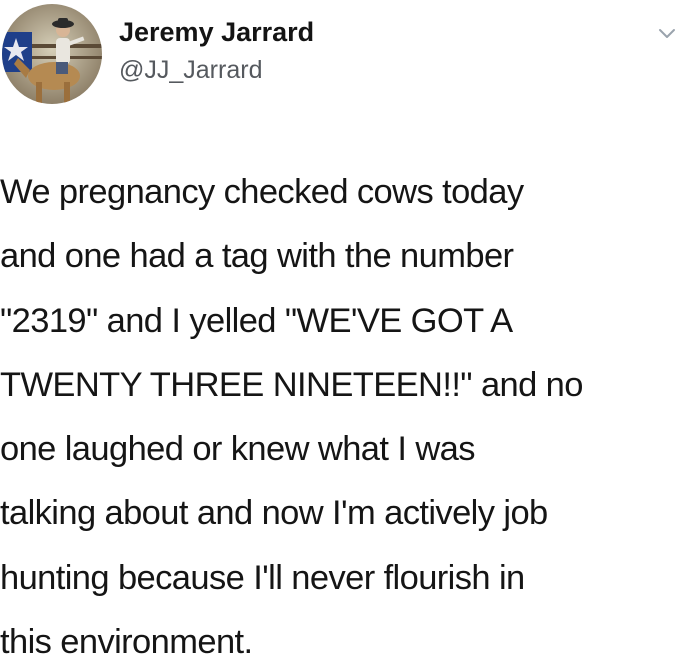  Describe the element at coordinates (667, 34) in the screenshot. I see `chevron-down-icon` at that location.